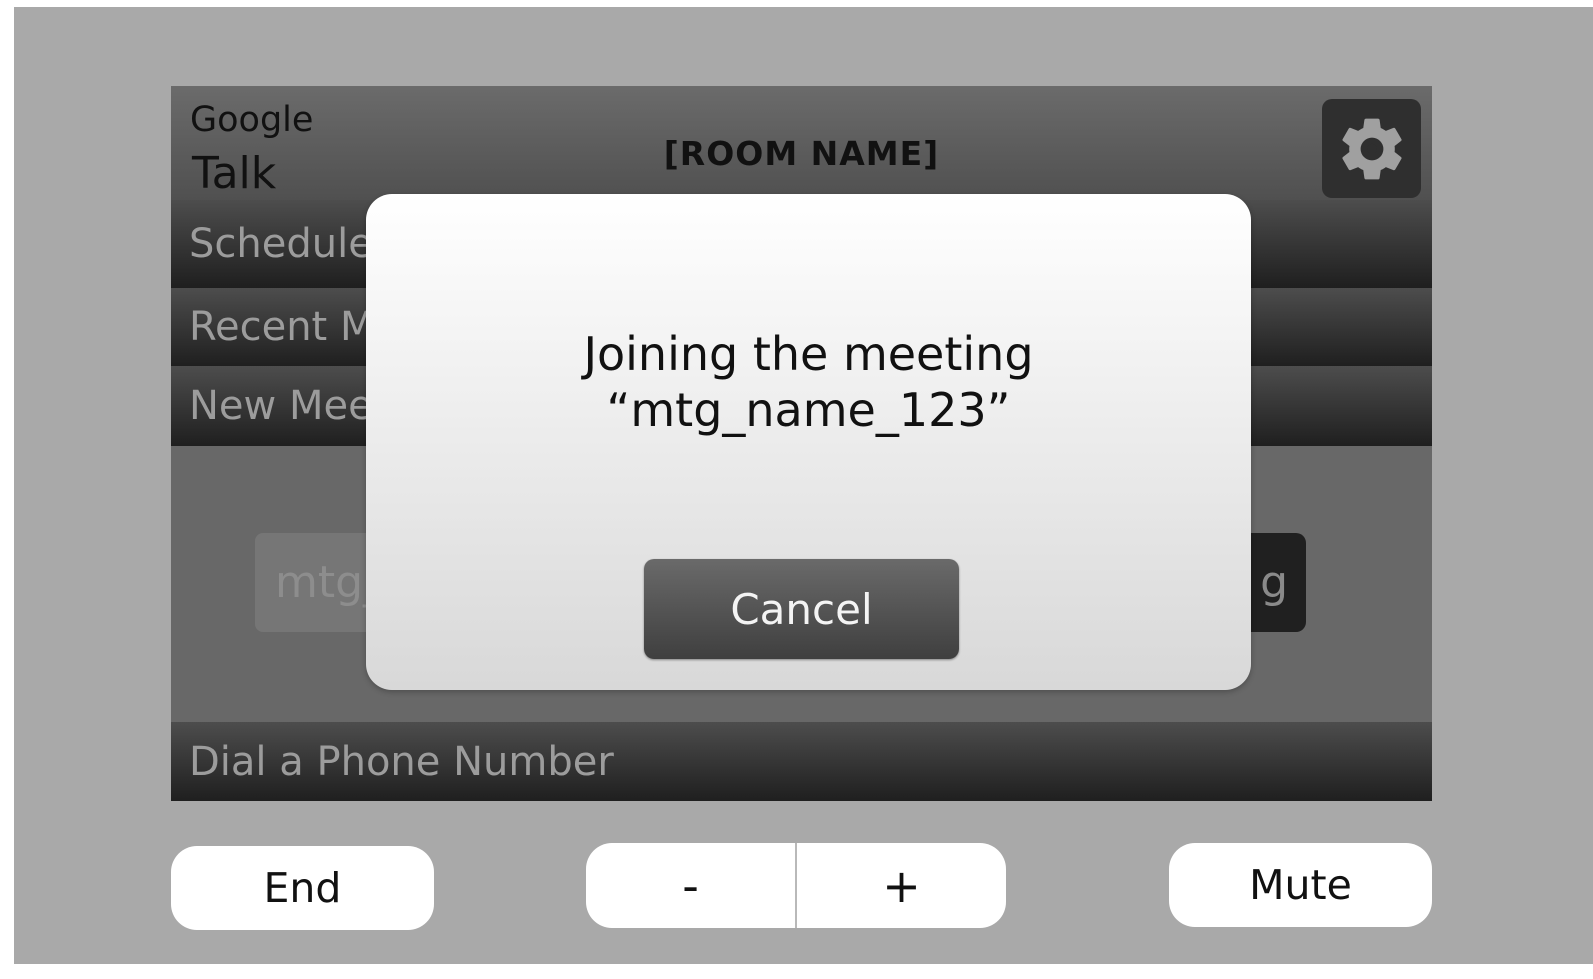 The height and width of the screenshot is (979, 1593). I want to click on gear-icon, so click(1371, 148).